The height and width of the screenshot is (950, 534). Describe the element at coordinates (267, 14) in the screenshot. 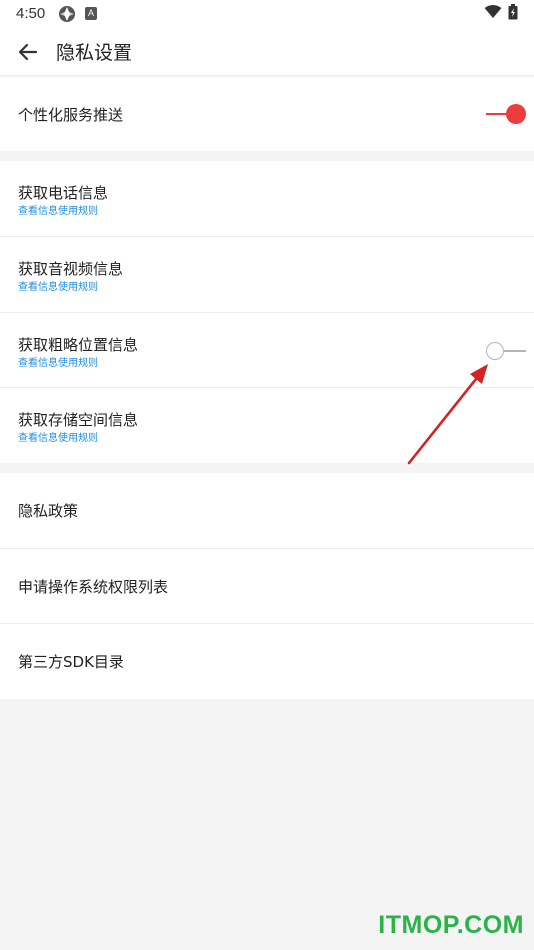

I see `status-bar: 4:50 A` at that location.